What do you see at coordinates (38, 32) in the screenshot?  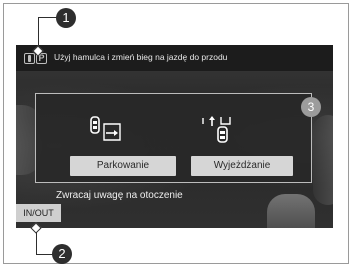 I see `callout-1-leader-vertical` at bounding box center [38, 32].